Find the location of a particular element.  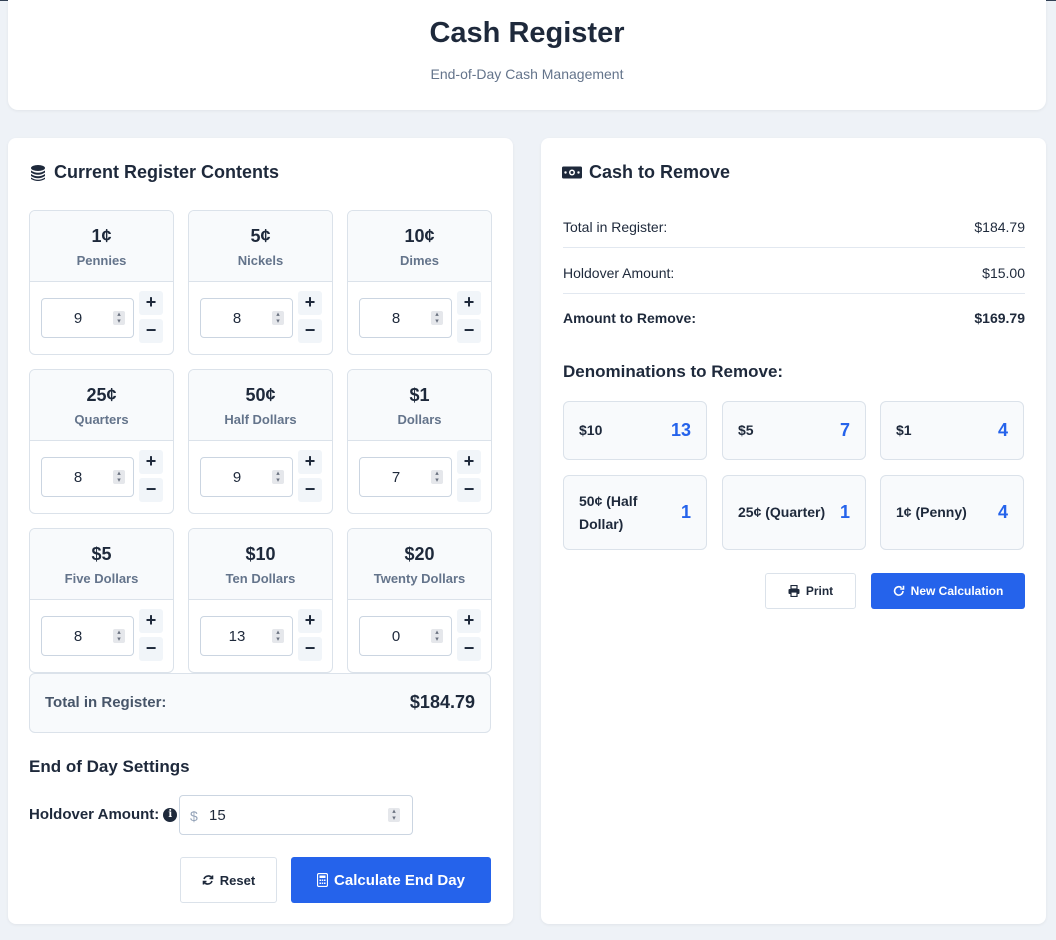

coins-icon is located at coordinates (38, 172).